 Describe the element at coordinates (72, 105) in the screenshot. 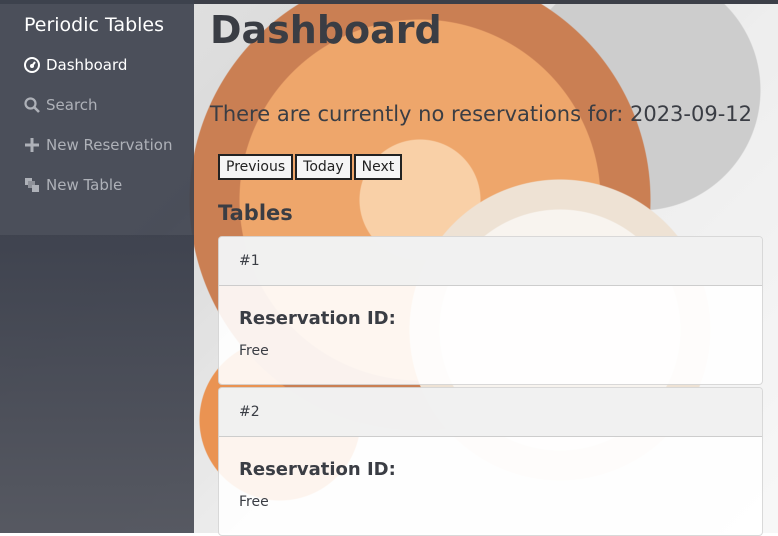

I see `sidebar-item-label: Search` at that location.